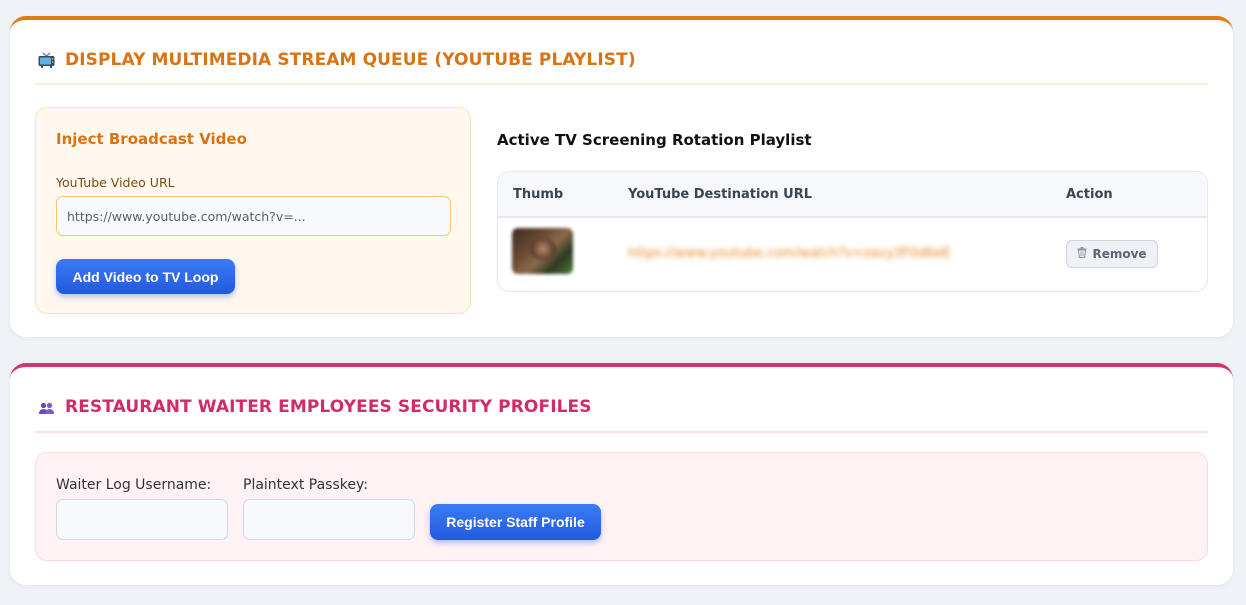 The width and height of the screenshot is (1246, 605). Describe the element at coordinates (538, 194) in the screenshot. I see `column-header-thumb: Thumb` at that location.